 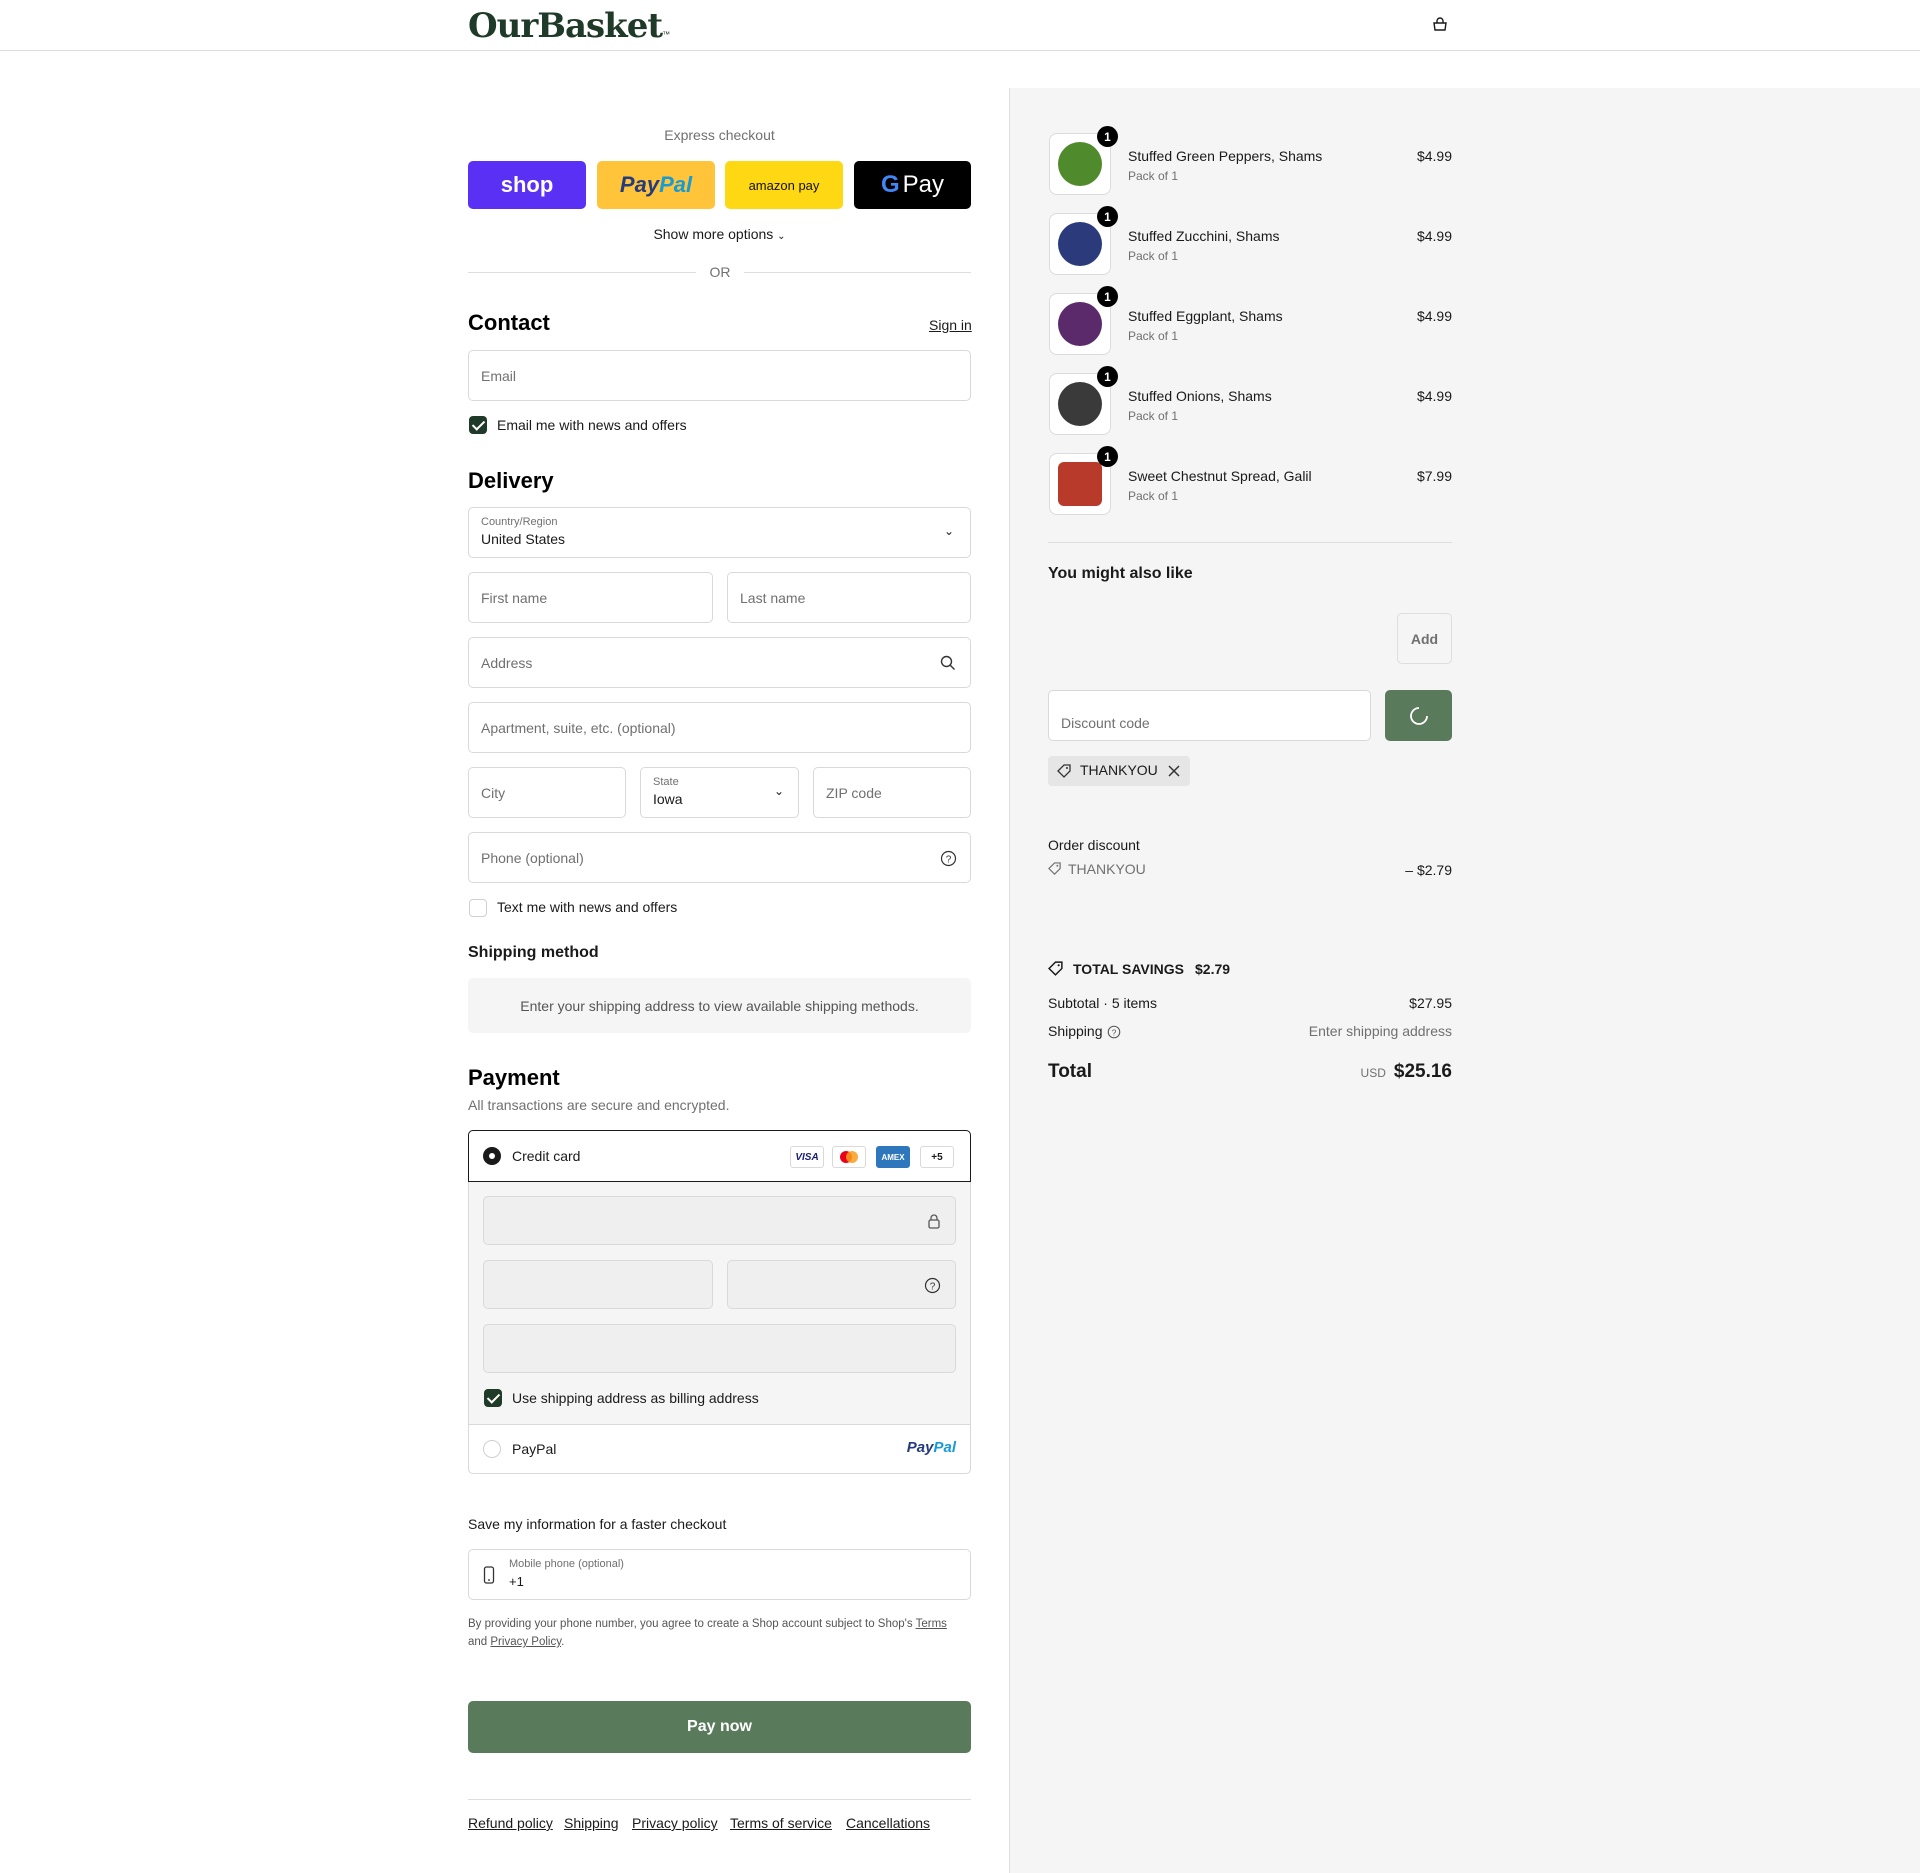 What do you see at coordinates (888, 1823) in the screenshot?
I see `cancellations-link: Cancellations` at bounding box center [888, 1823].